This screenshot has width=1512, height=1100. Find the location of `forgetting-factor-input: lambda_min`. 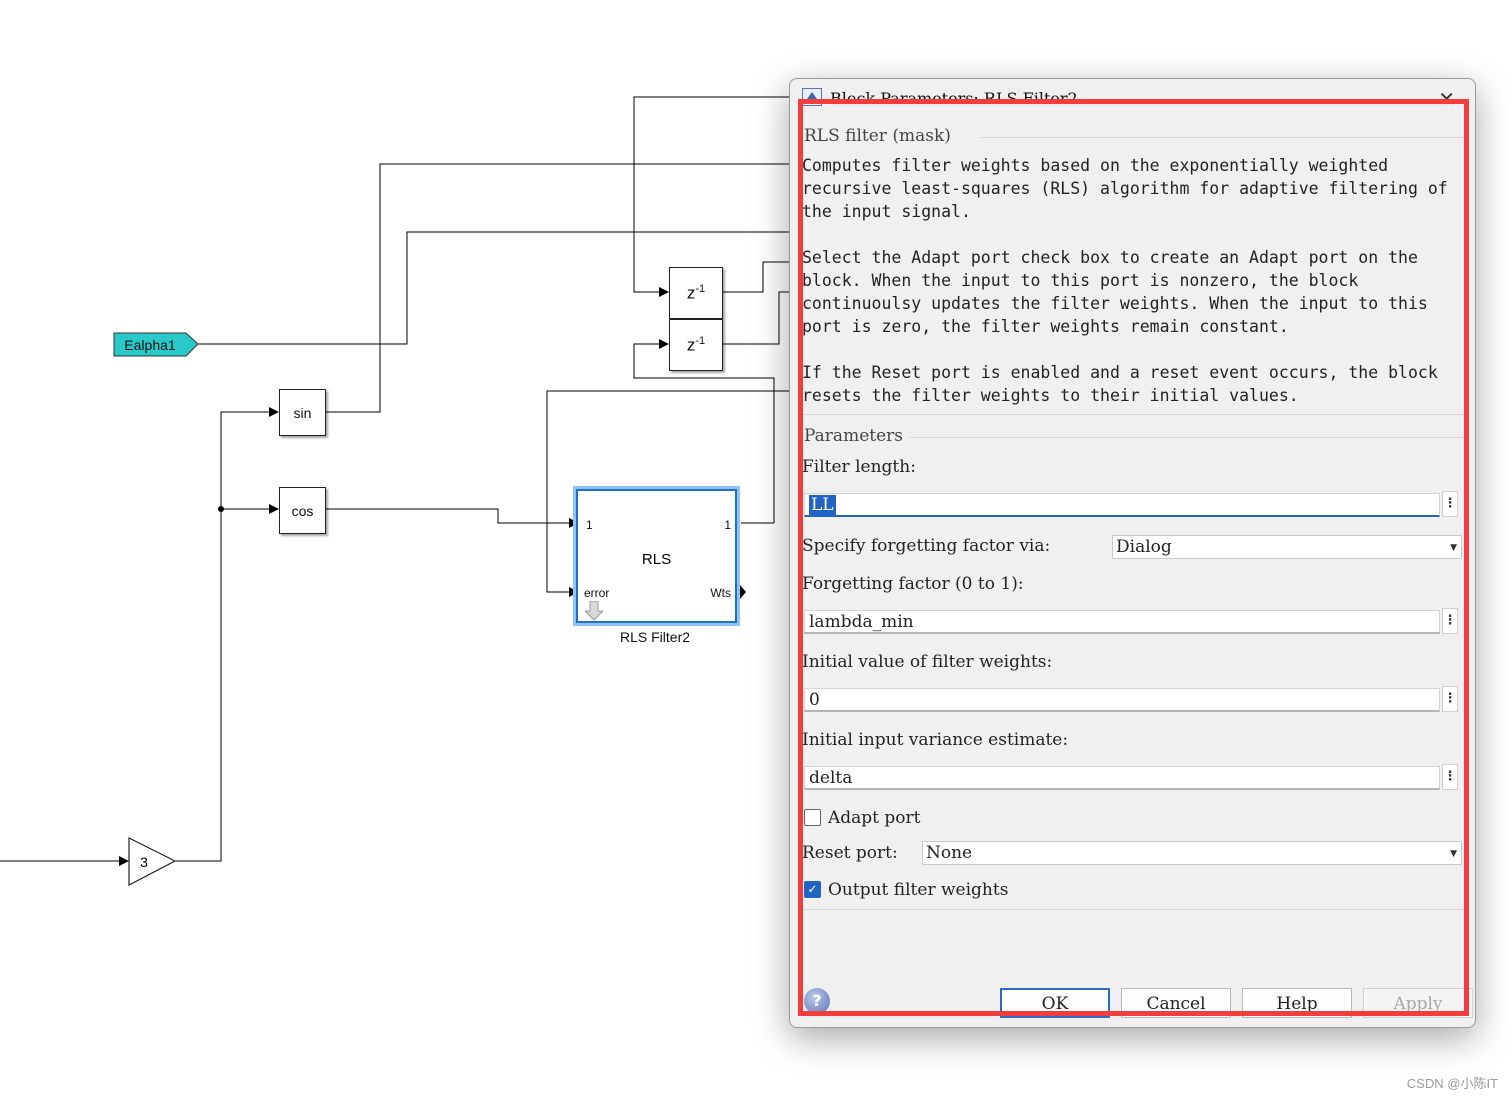

forgetting-factor-input: lambda_min is located at coordinates (1122, 622).